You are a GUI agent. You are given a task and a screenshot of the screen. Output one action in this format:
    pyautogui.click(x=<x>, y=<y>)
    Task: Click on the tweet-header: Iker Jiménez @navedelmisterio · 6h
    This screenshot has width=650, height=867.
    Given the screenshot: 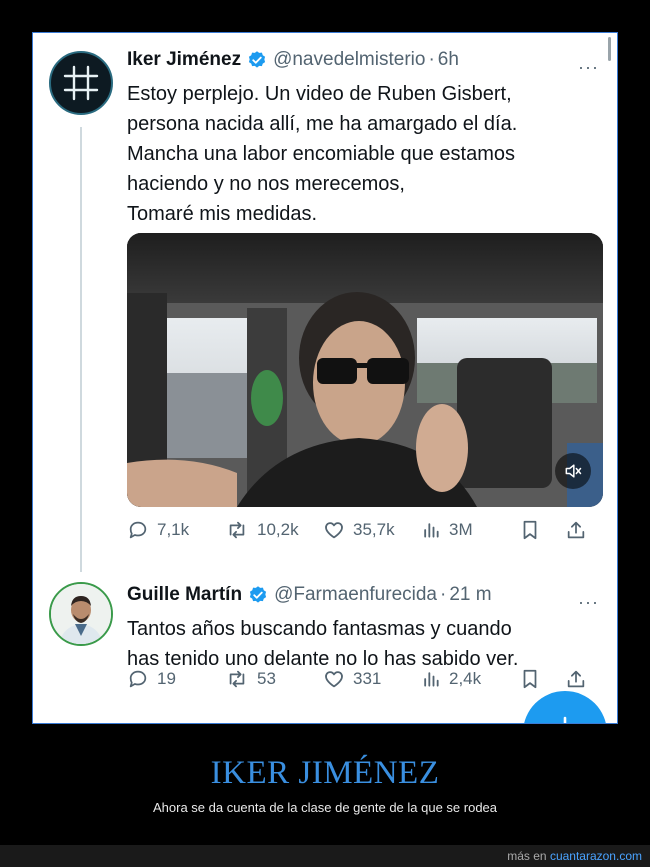 What is the action you would take?
    pyautogui.click(x=293, y=60)
    